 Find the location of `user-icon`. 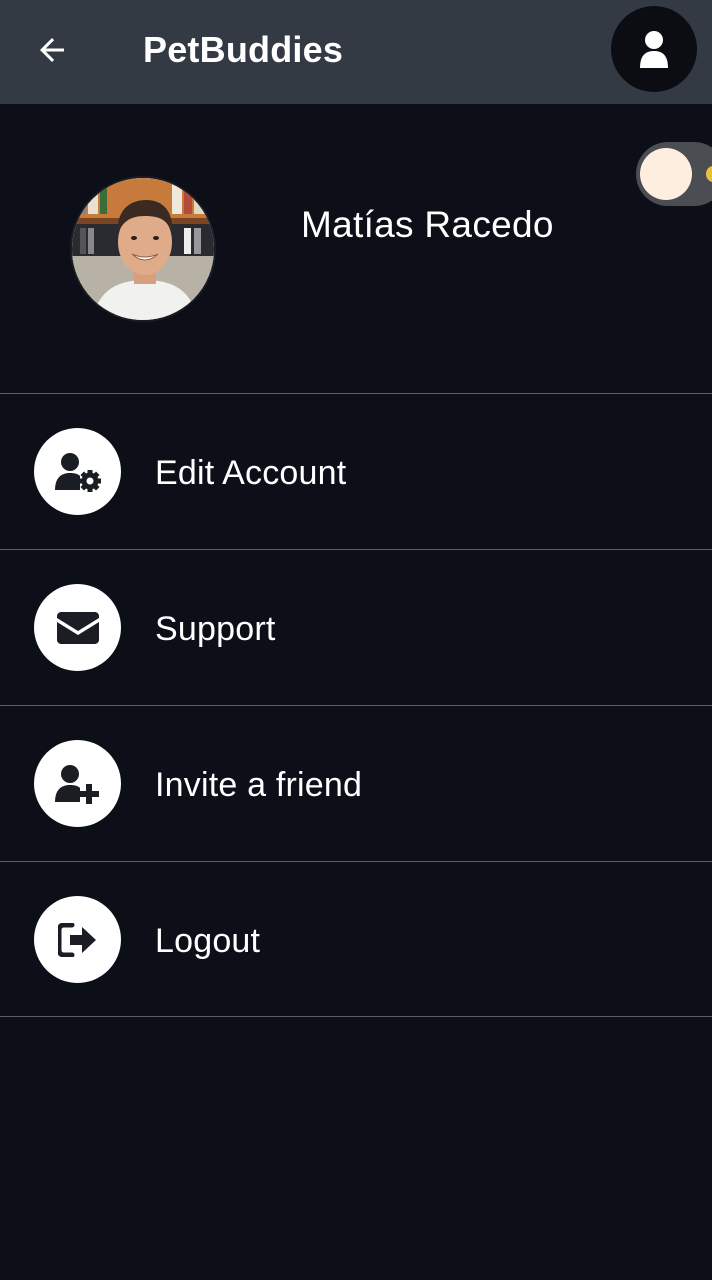

user-icon is located at coordinates (654, 49).